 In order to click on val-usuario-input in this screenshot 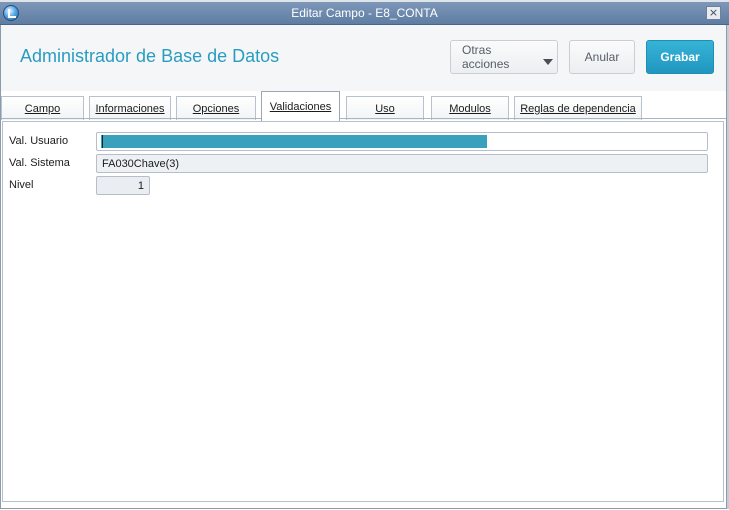, I will do `click(402, 141)`.